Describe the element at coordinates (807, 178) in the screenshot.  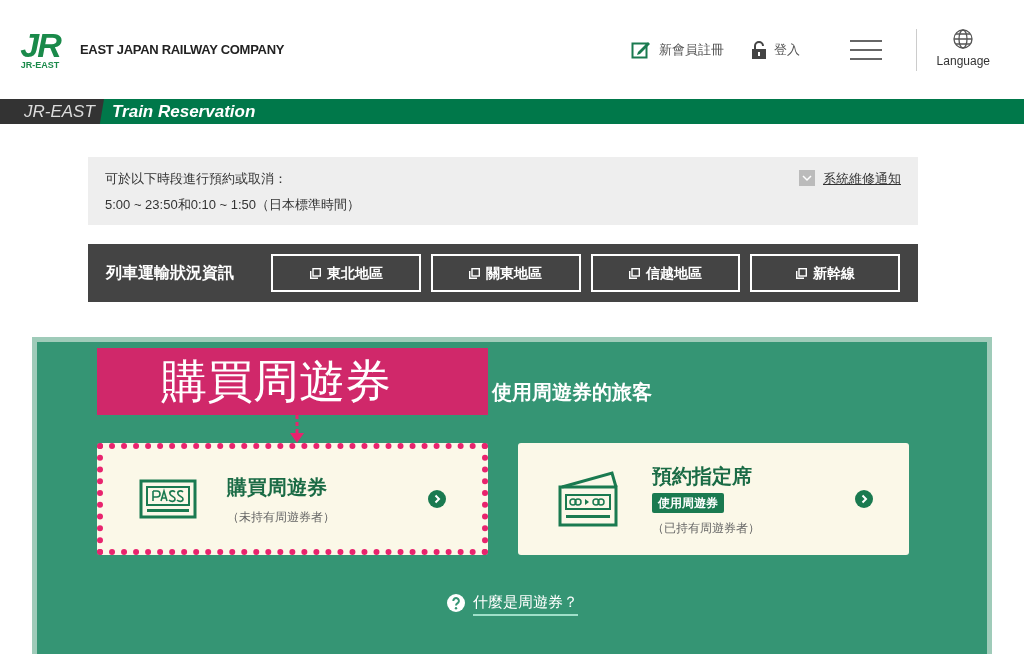
I see `dropdown-icon` at that location.